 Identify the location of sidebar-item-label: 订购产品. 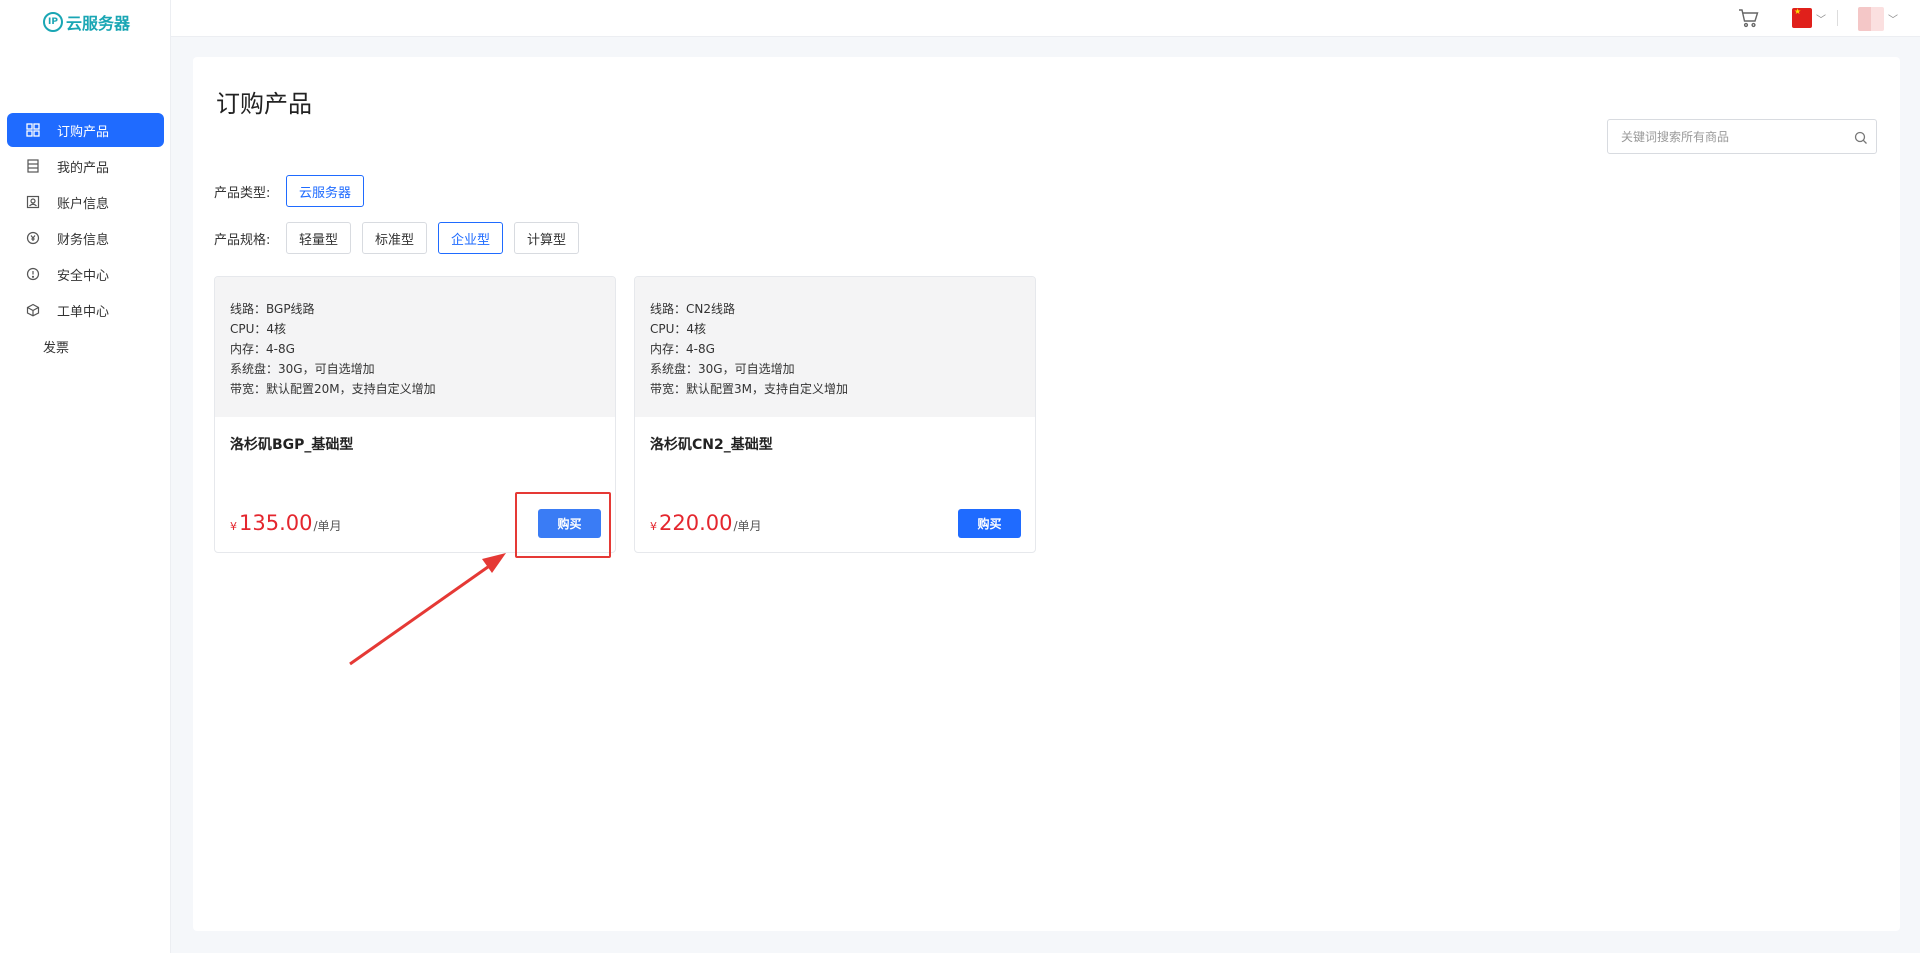
(83, 132).